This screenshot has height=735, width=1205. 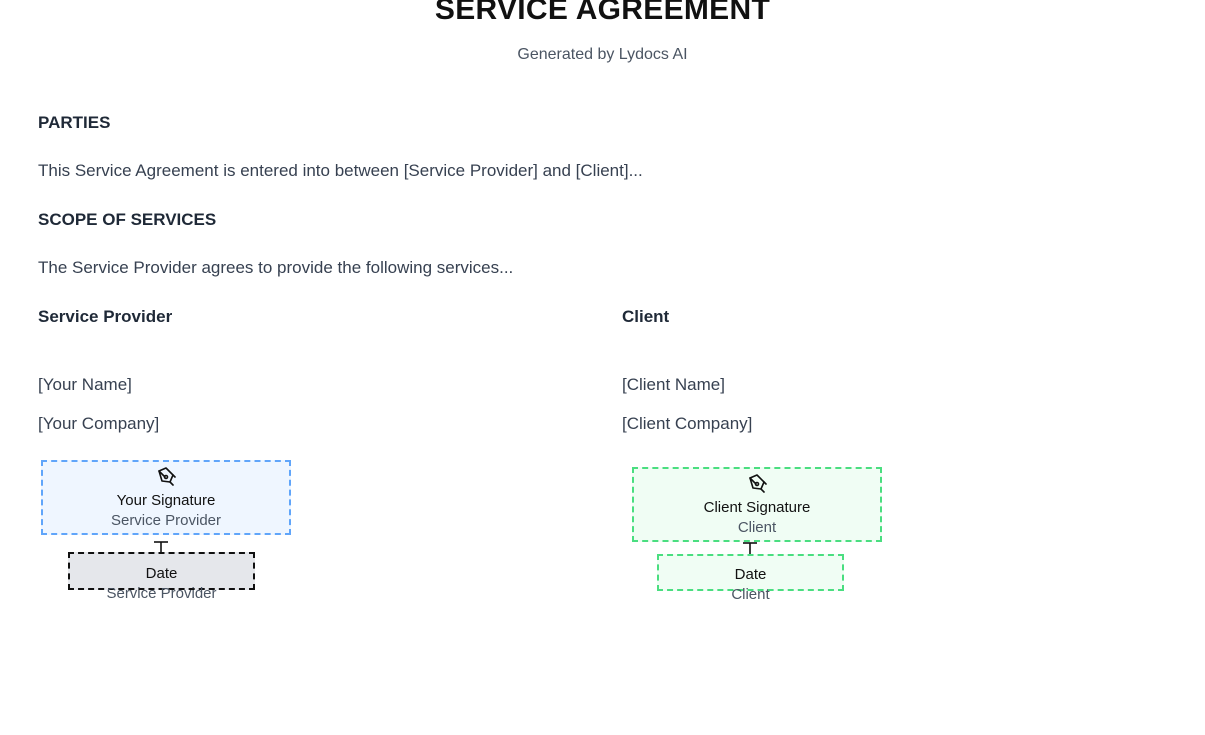 What do you see at coordinates (757, 507) in the screenshot?
I see `client-signature-label: Client Signature` at bounding box center [757, 507].